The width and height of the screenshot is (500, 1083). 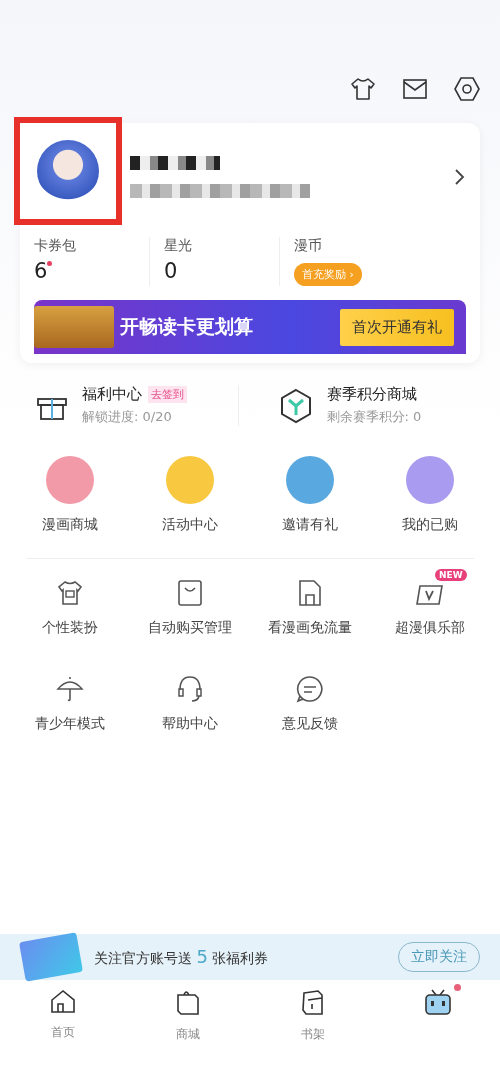 What do you see at coordinates (312, 1031) in the screenshot?
I see `tab: 书架` at bounding box center [312, 1031].